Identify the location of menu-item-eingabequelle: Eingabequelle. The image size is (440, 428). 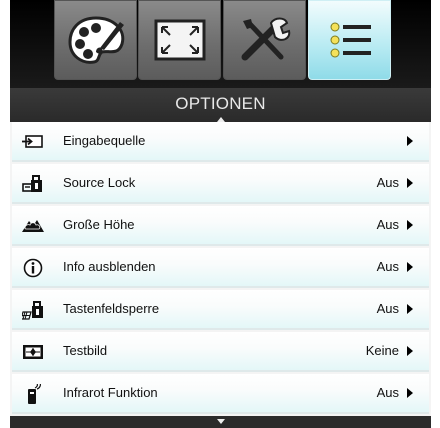
(220, 142).